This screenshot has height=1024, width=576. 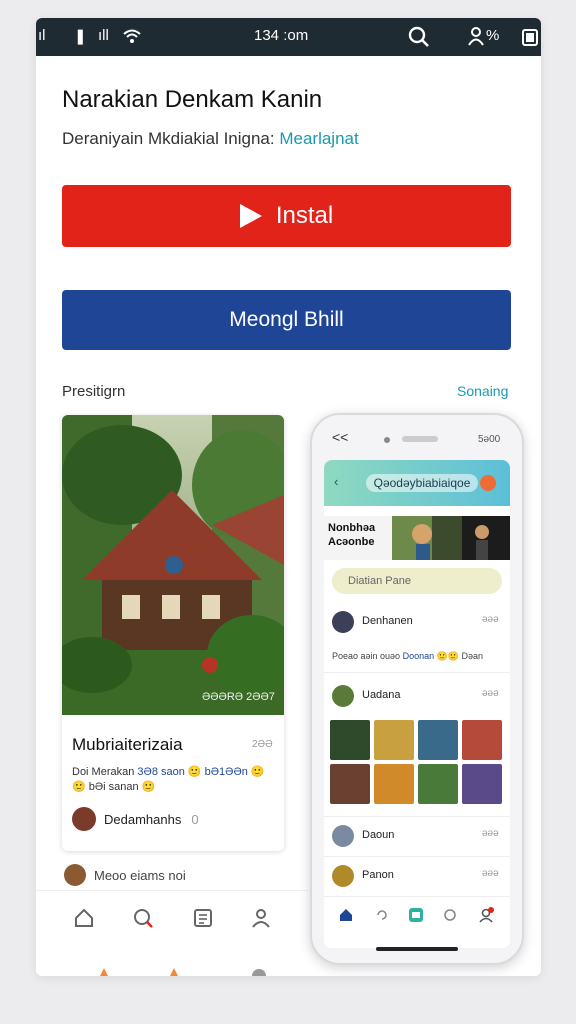 What do you see at coordinates (418, 623) in the screenshot?
I see `list-item: Denhanen əəə` at bounding box center [418, 623].